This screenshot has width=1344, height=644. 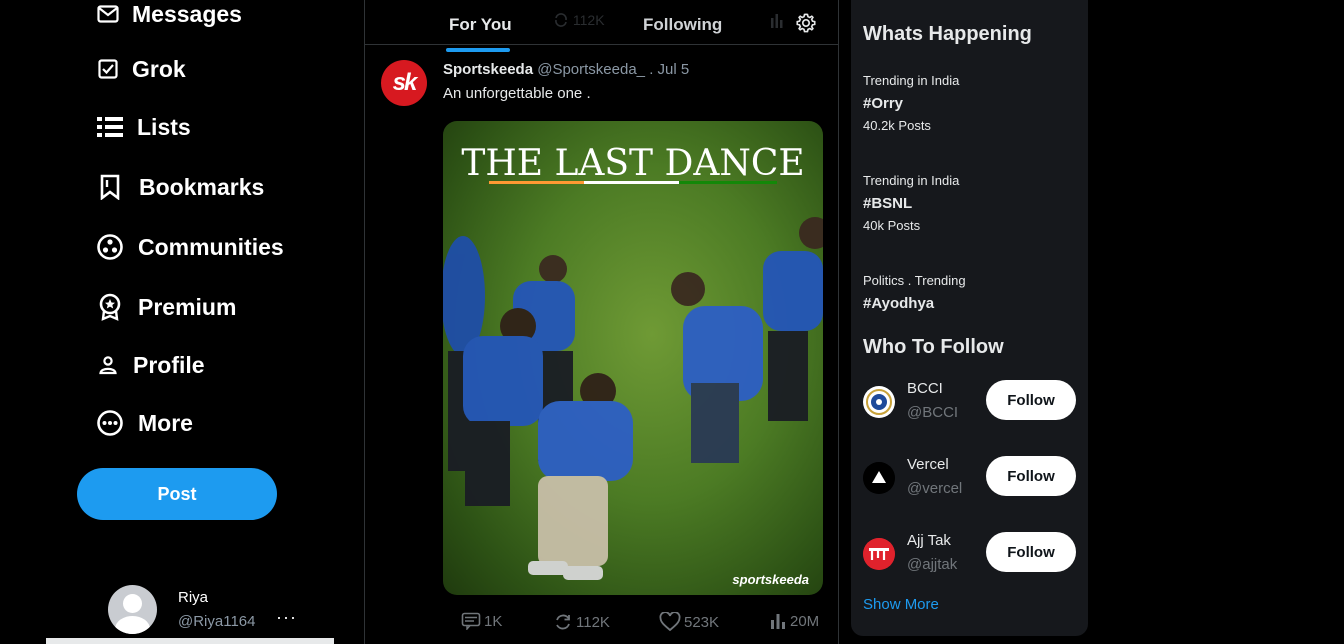 What do you see at coordinates (770, 579) in the screenshot?
I see `image-watermark: sportskeeda` at bounding box center [770, 579].